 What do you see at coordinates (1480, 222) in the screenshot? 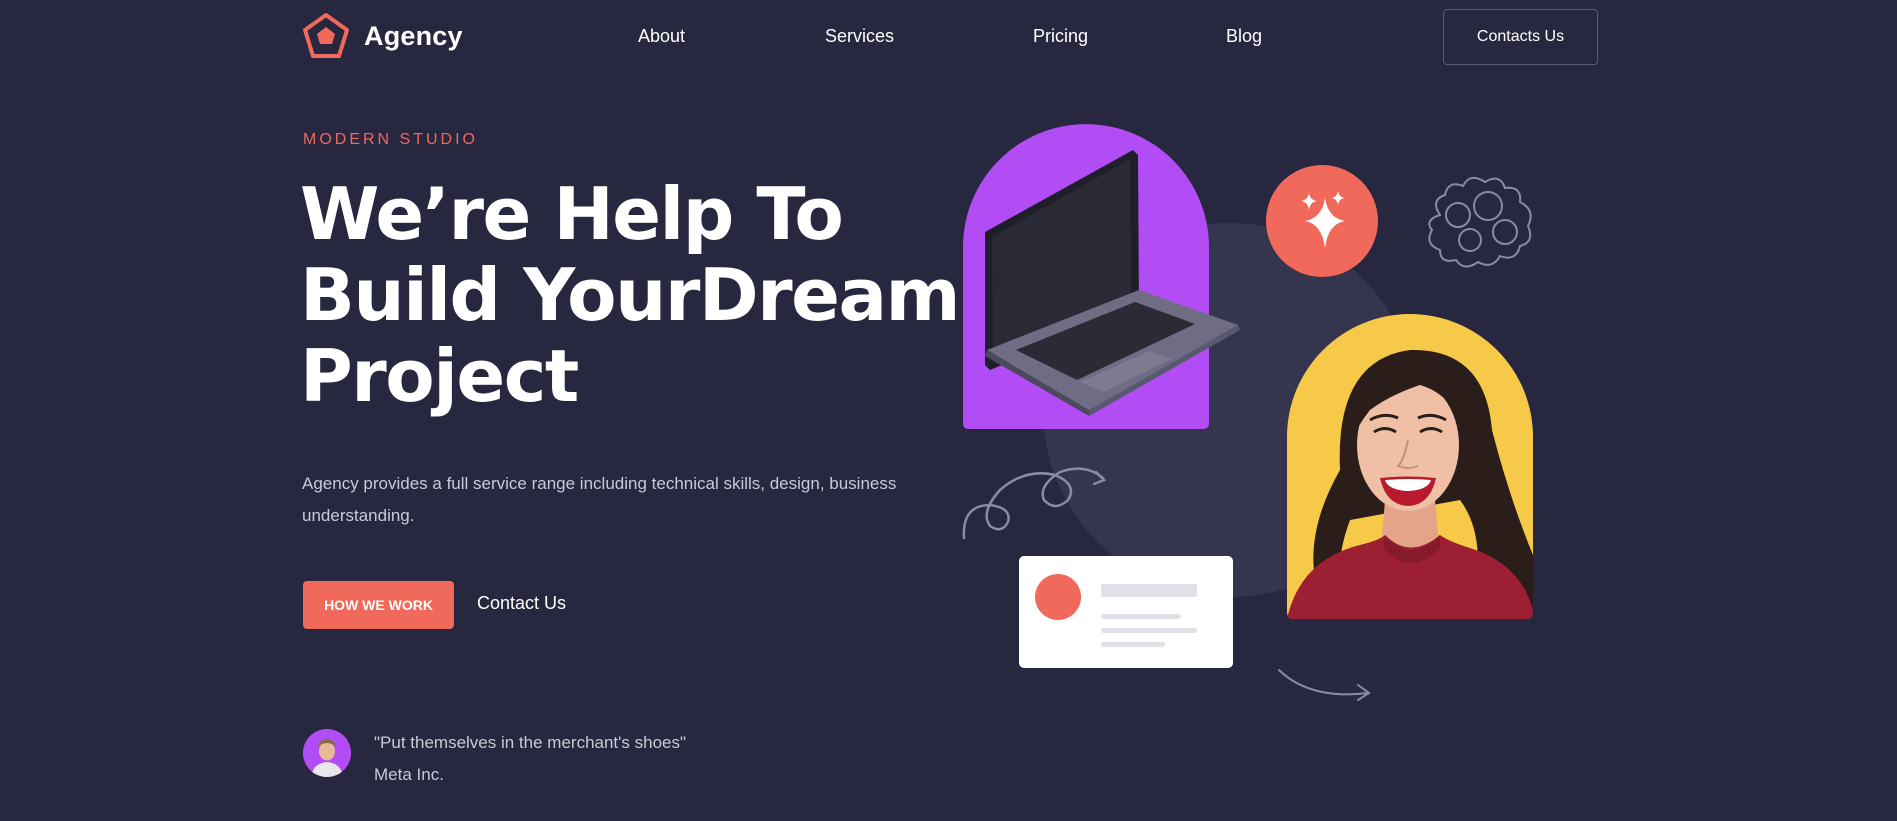
I see `cloud-doodle-icon` at bounding box center [1480, 222].